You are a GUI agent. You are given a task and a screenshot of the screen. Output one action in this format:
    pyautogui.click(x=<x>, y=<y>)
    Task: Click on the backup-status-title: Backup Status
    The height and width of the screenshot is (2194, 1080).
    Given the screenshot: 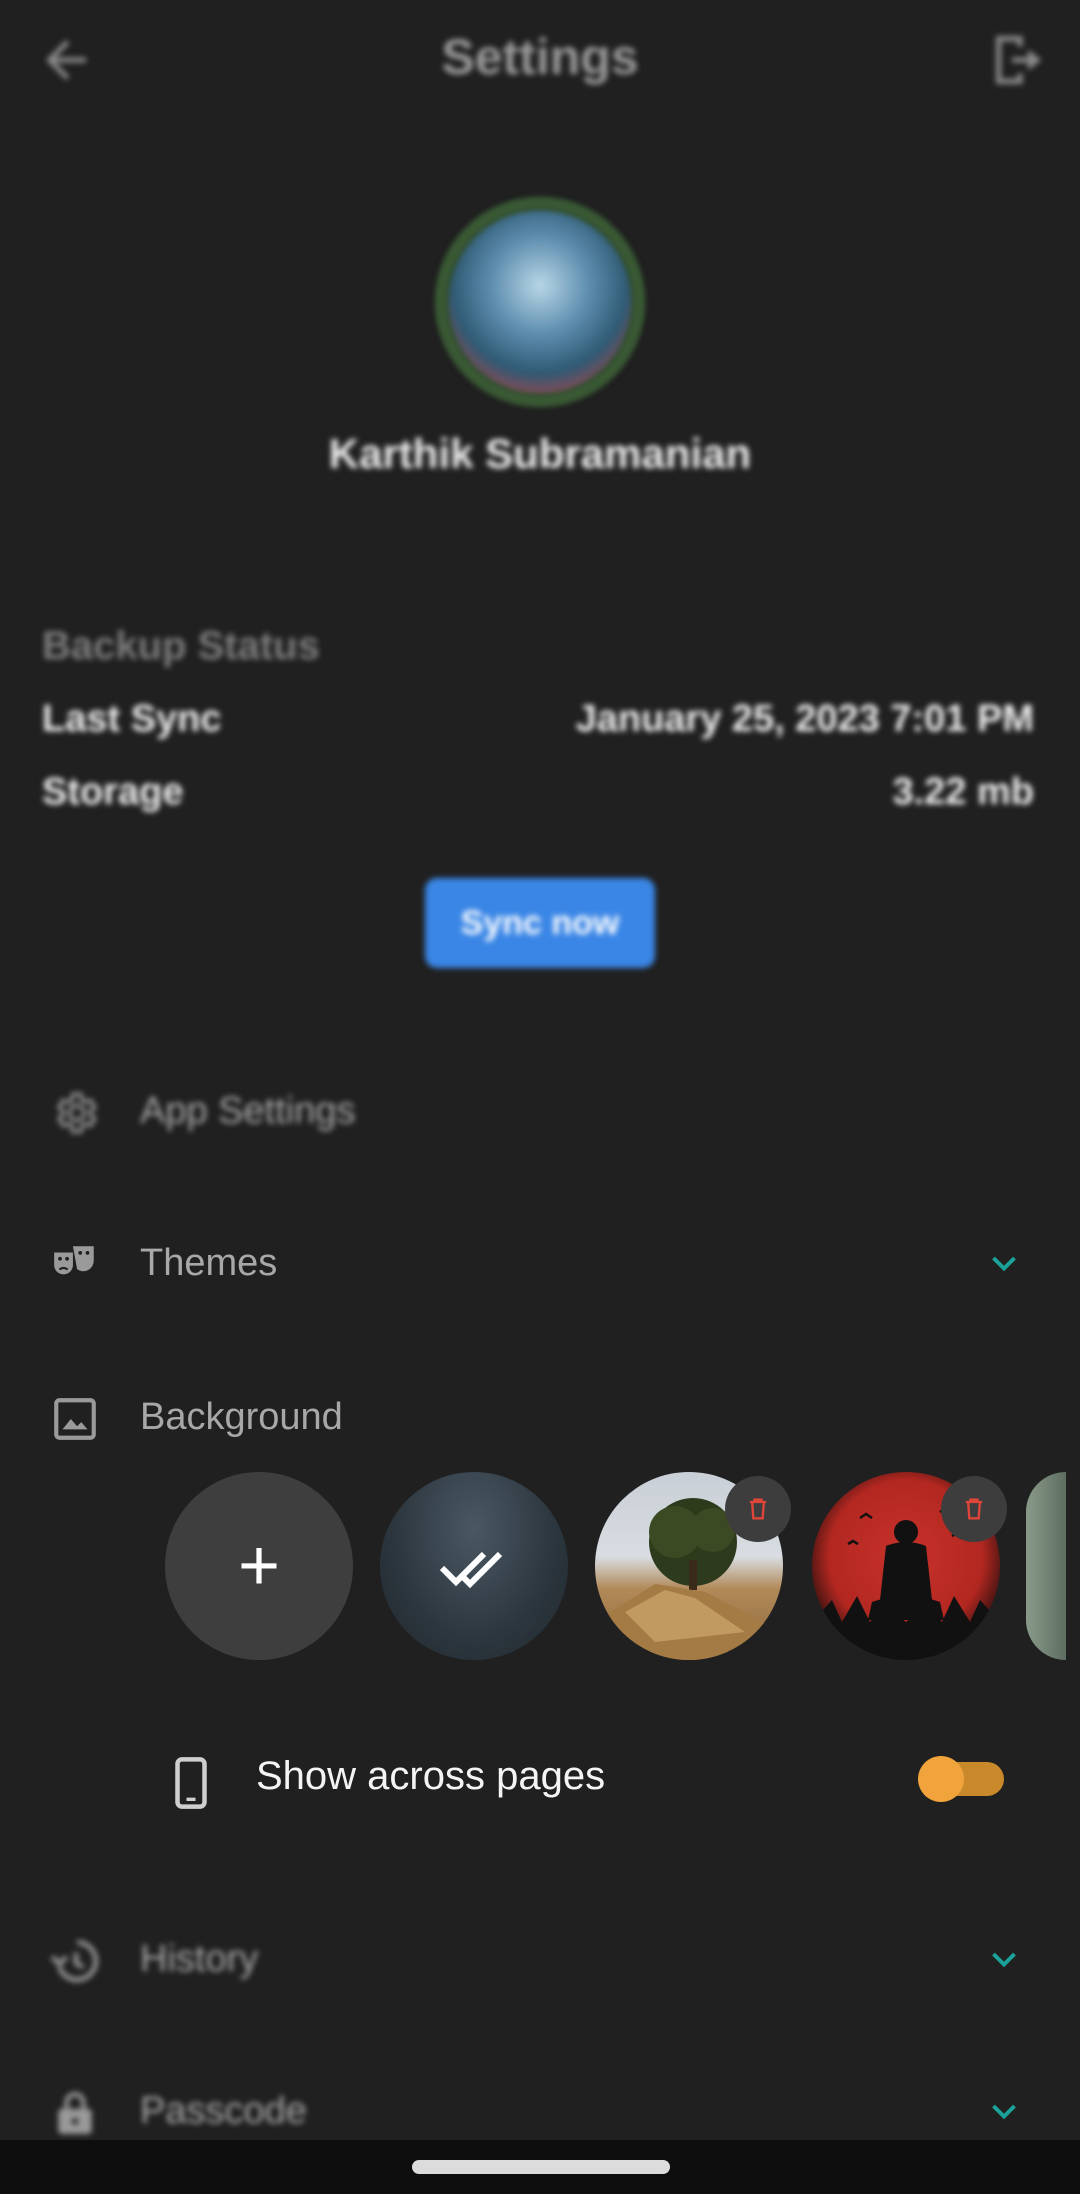 What is the action you would take?
    pyautogui.click(x=181, y=646)
    